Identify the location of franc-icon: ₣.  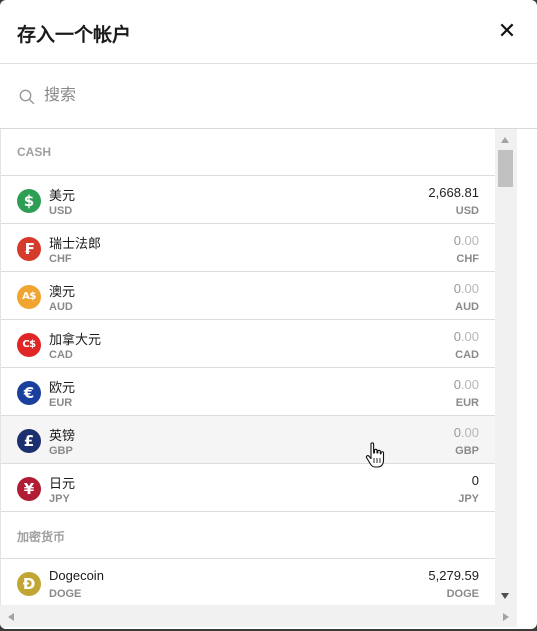
(29, 249).